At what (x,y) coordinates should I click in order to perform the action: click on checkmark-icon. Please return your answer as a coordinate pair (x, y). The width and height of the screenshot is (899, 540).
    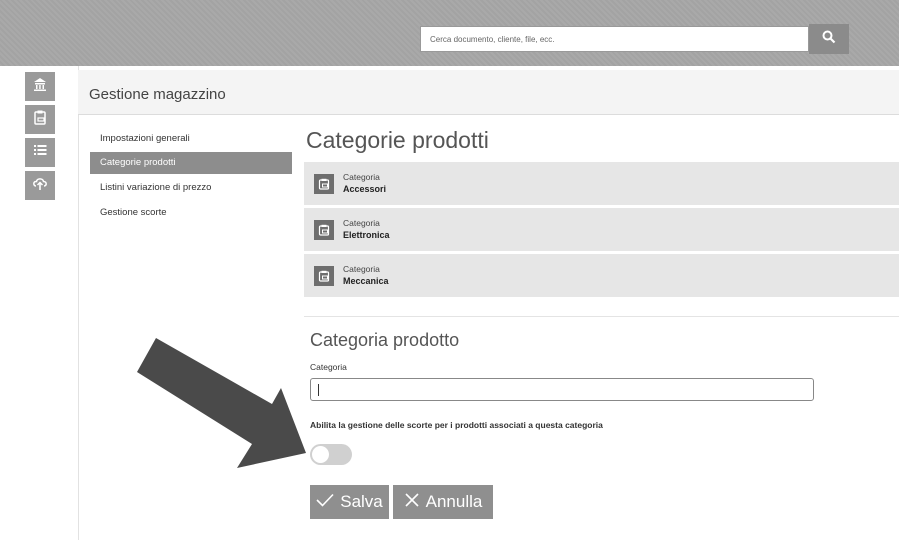
    Looking at the image, I should click on (325, 502).